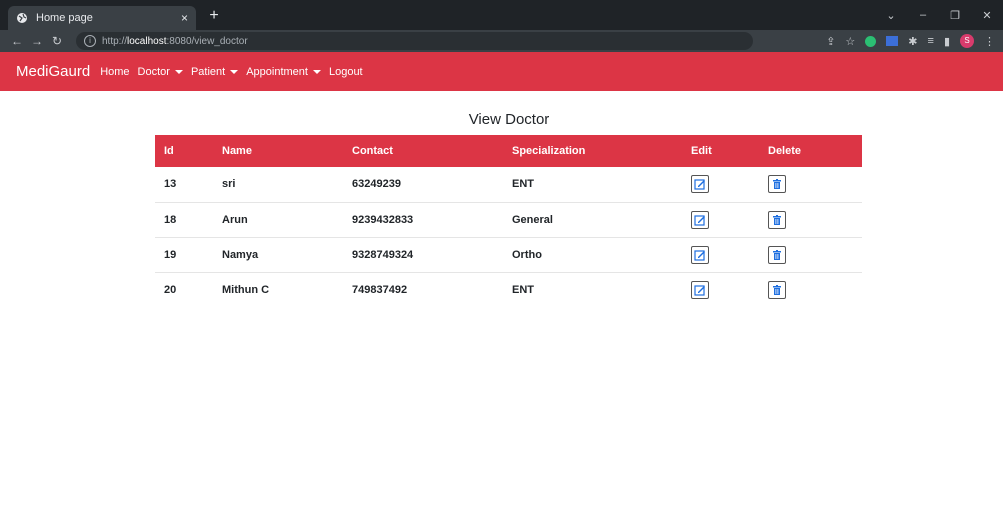 This screenshot has height=524, width=1003. What do you see at coordinates (501, 15) in the screenshot?
I see `browser-tabstrip: Home page × + ⌄ – ❐ ✕` at bounding box center [501, 15].